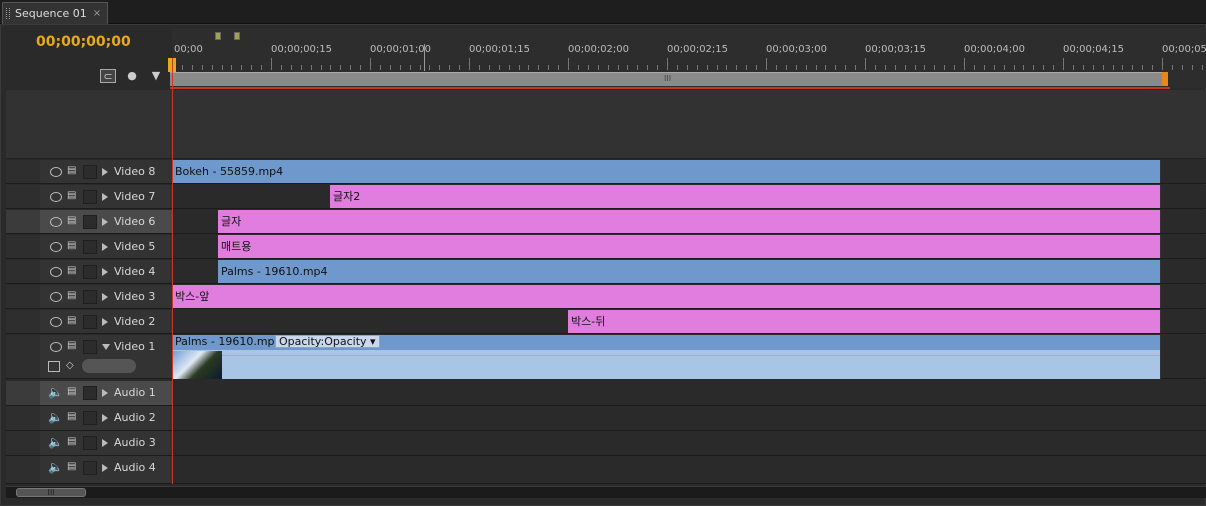  I want to click on keyframe-navigator, so click(109, 366).